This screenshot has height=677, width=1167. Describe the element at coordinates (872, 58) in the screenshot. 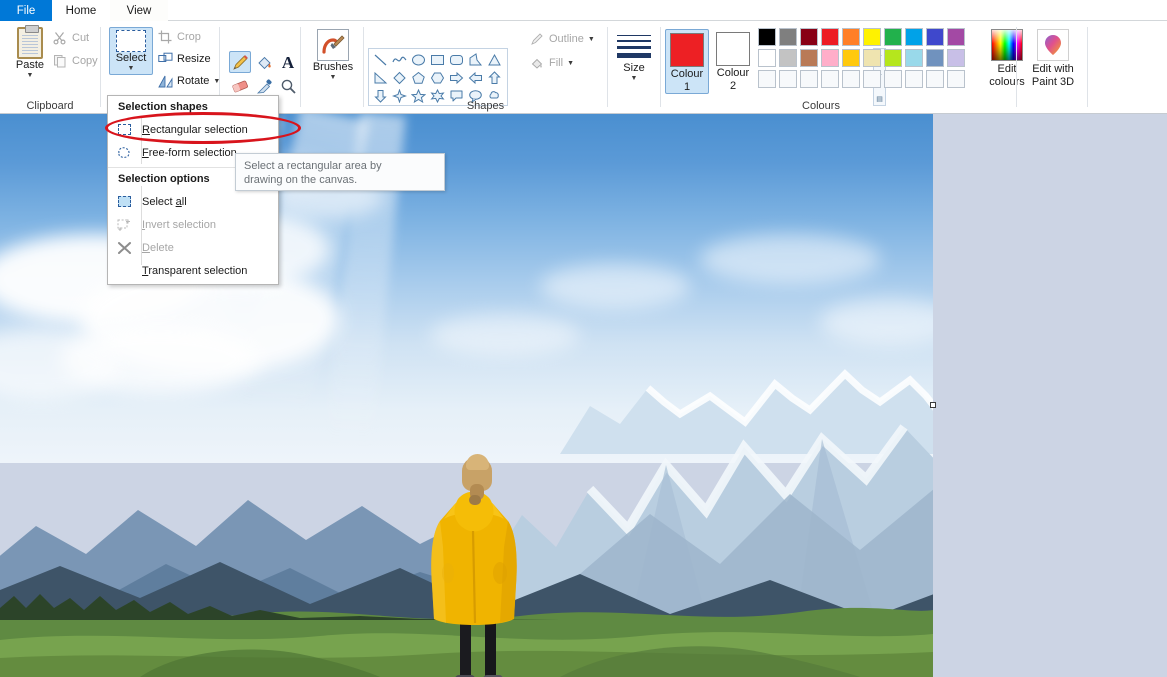

I see `colour-swatch-r2-c6` at that location.